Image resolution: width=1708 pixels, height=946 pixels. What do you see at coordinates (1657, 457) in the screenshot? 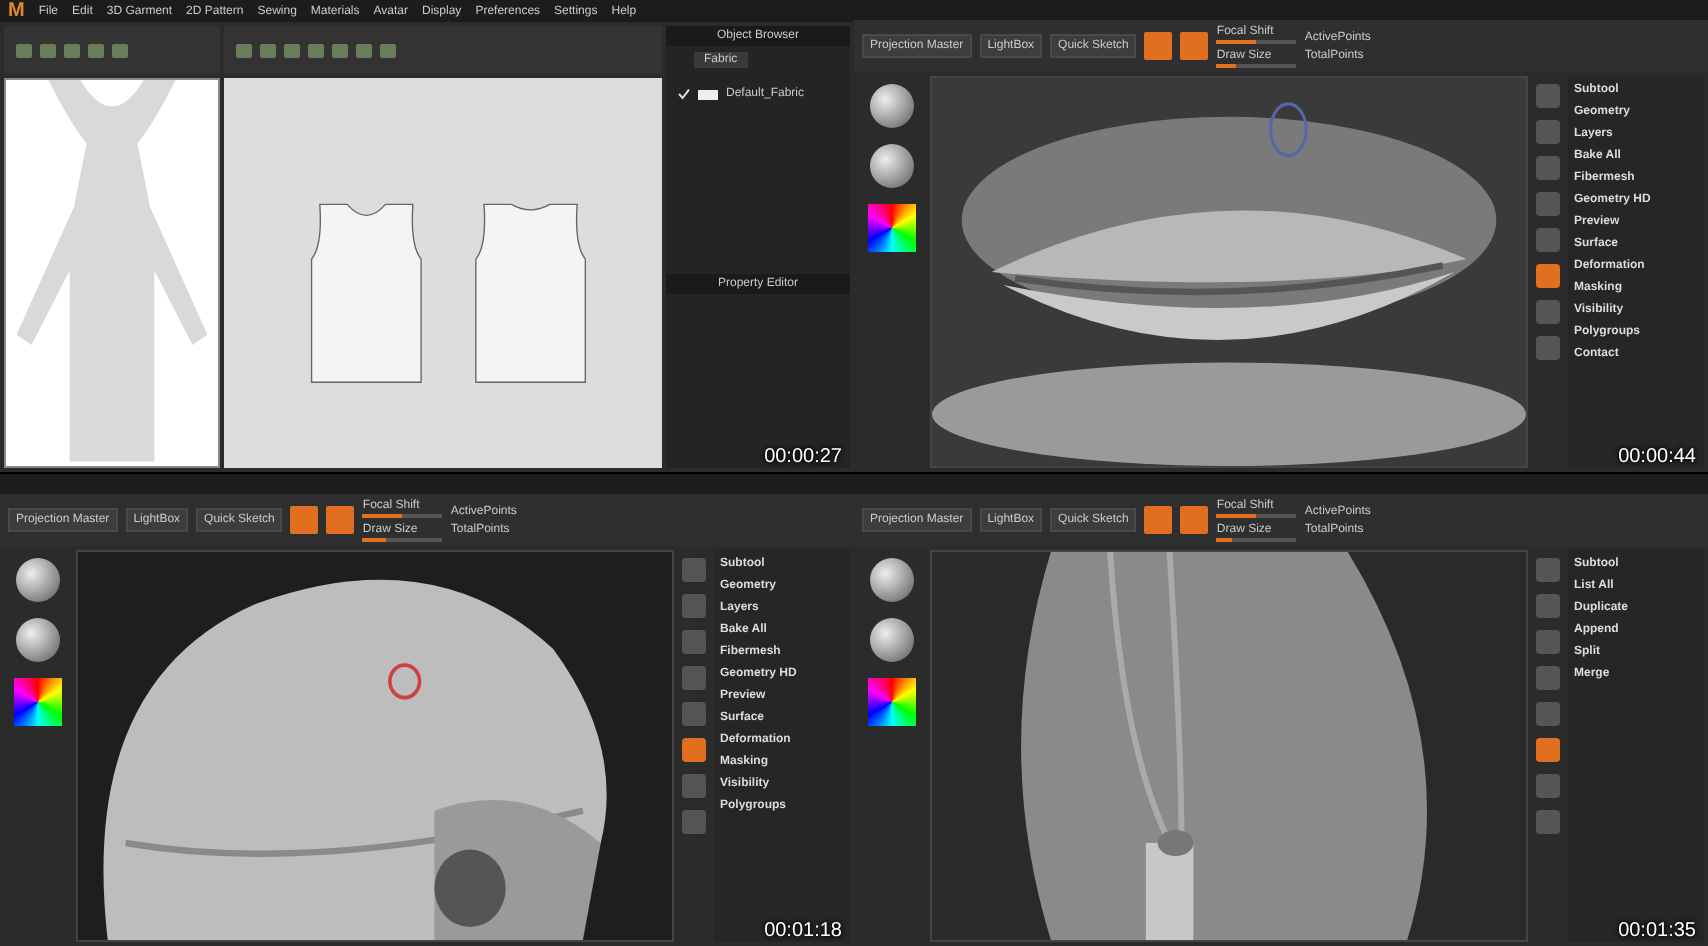
I see `timestamp: 00:00:44` at bounding box center [1657, 457].